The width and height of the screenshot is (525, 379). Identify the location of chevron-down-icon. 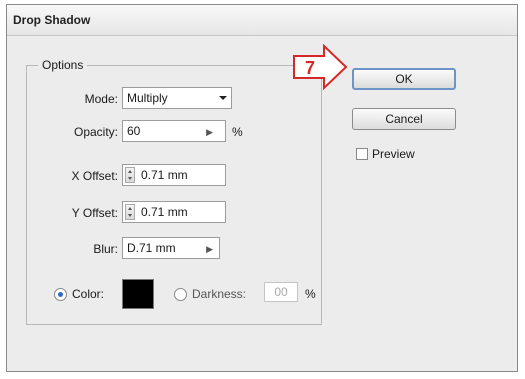
(223, 98).